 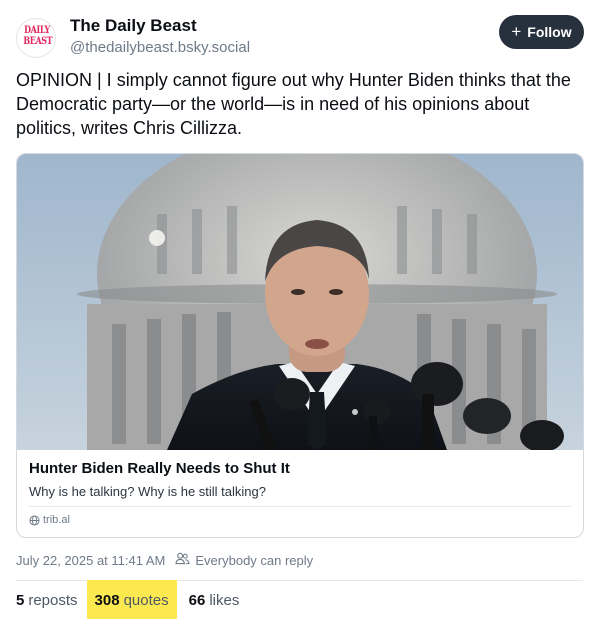 I want to click on likes-label: likes, so click(x=224, y=600).